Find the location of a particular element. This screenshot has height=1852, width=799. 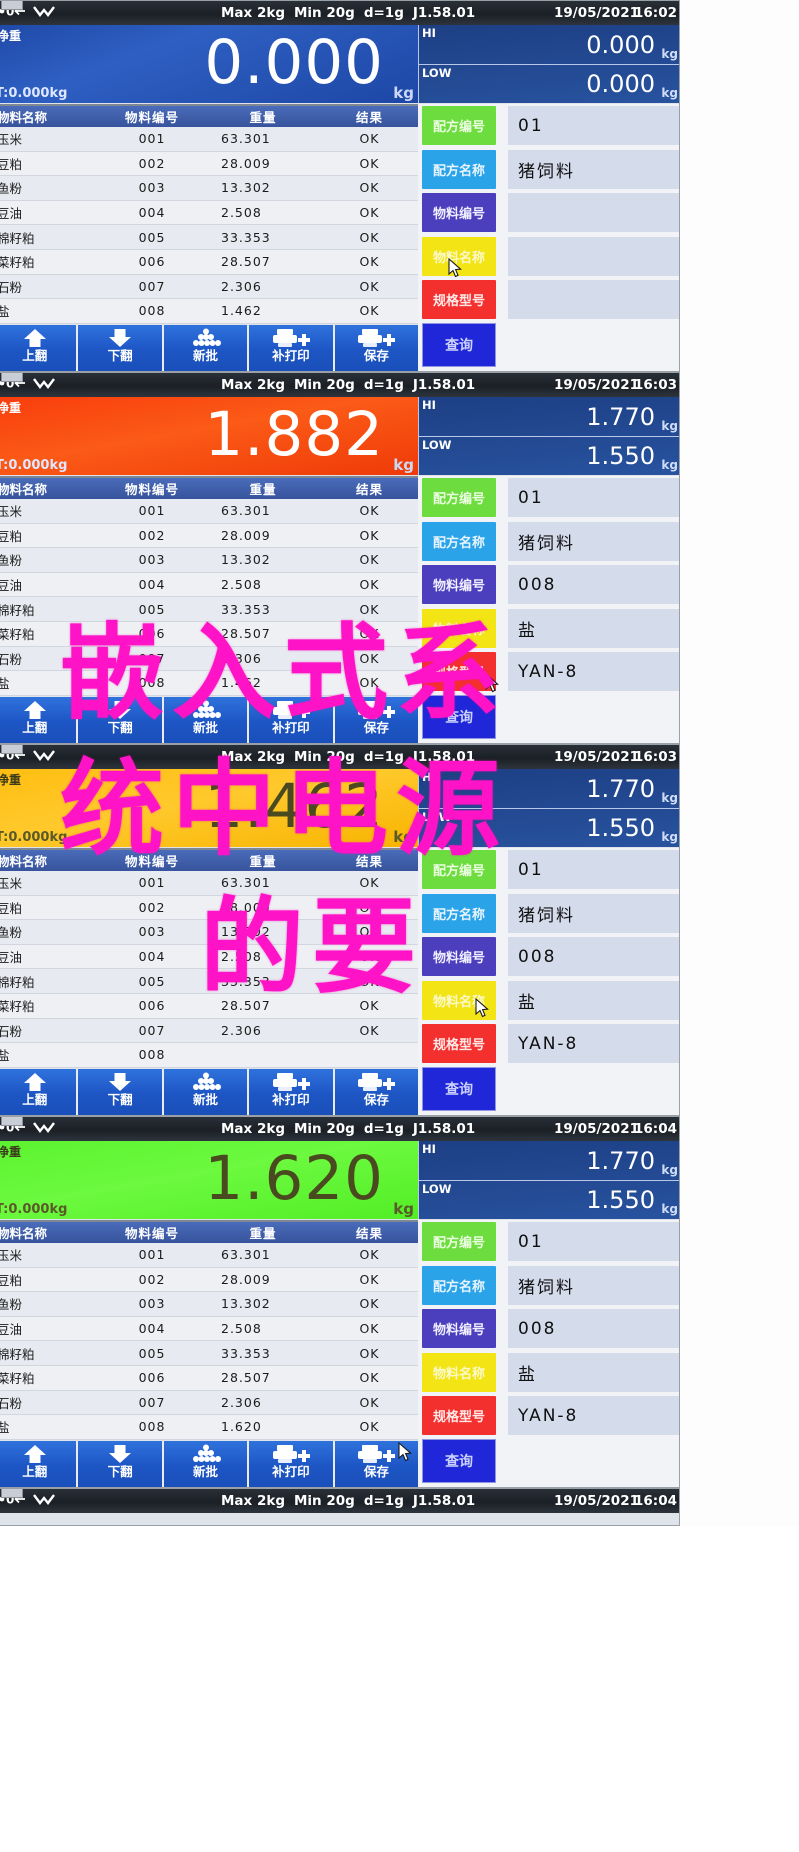

material-name-row: 物料名称盐 is located at coordinates (548, 1373).